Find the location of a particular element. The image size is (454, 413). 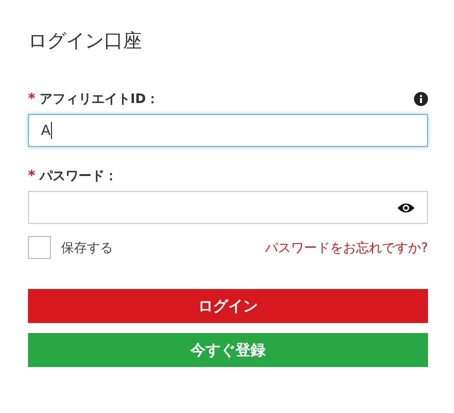

info-icon is located at coordinates (421, 99).